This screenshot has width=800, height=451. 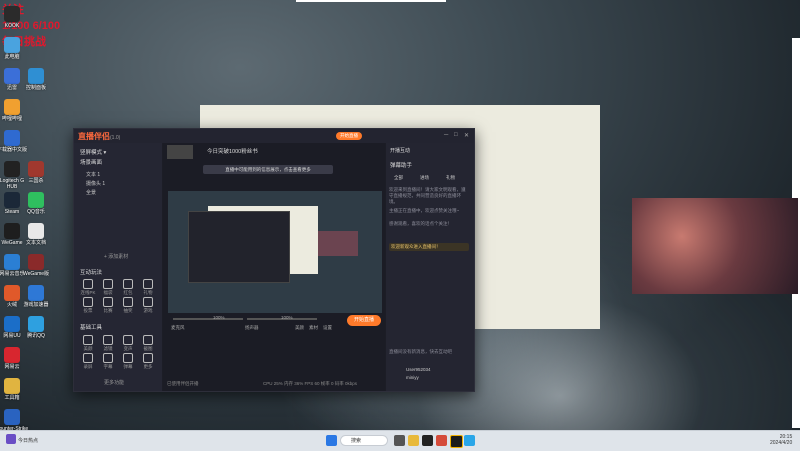 What do you see at coordinates (12, 398) in the screenshot?
I see `desktop-icon-label: 工具箱` at bounding box center [12, 398].